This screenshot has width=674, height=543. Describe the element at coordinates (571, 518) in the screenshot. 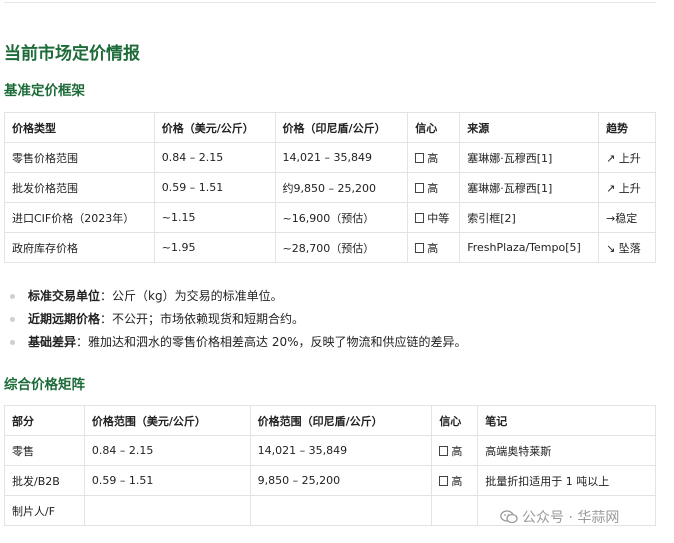

I see `watermark-text: 公众号 · 华蒜网` at that location.